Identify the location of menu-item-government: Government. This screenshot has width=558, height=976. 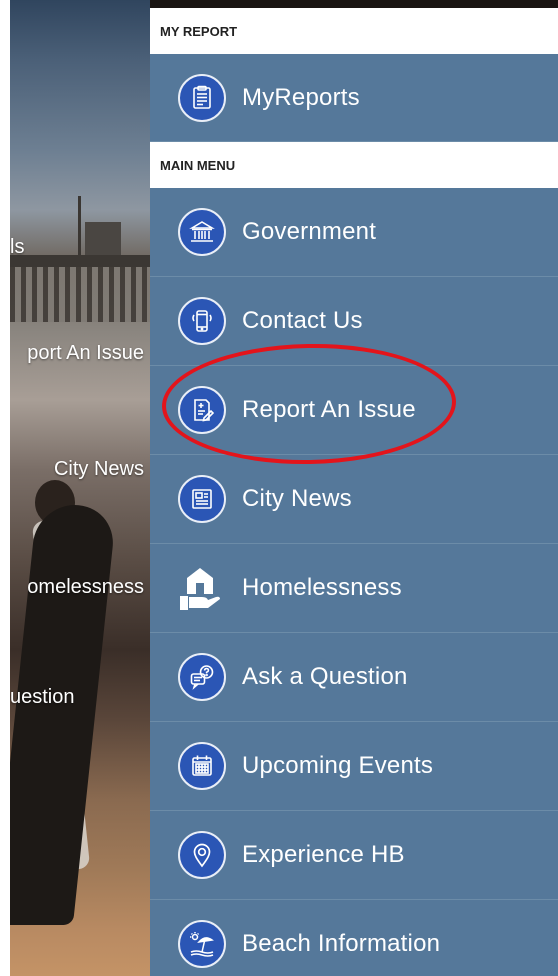
(354, 232).